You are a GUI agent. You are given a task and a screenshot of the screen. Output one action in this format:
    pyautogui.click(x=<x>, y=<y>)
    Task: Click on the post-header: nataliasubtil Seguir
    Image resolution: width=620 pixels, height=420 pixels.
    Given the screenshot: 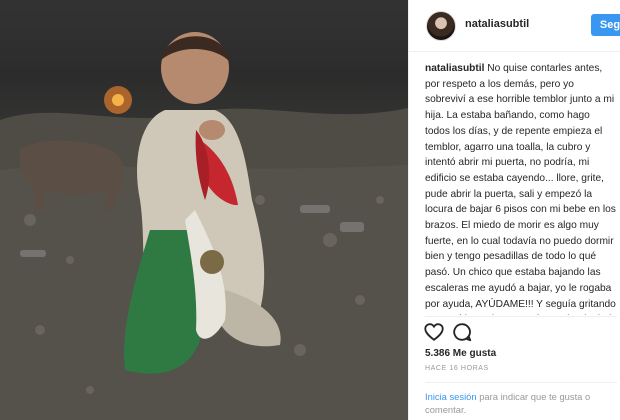 What is the action you would take?
    pyautogui.click(x=514, y=26)
    